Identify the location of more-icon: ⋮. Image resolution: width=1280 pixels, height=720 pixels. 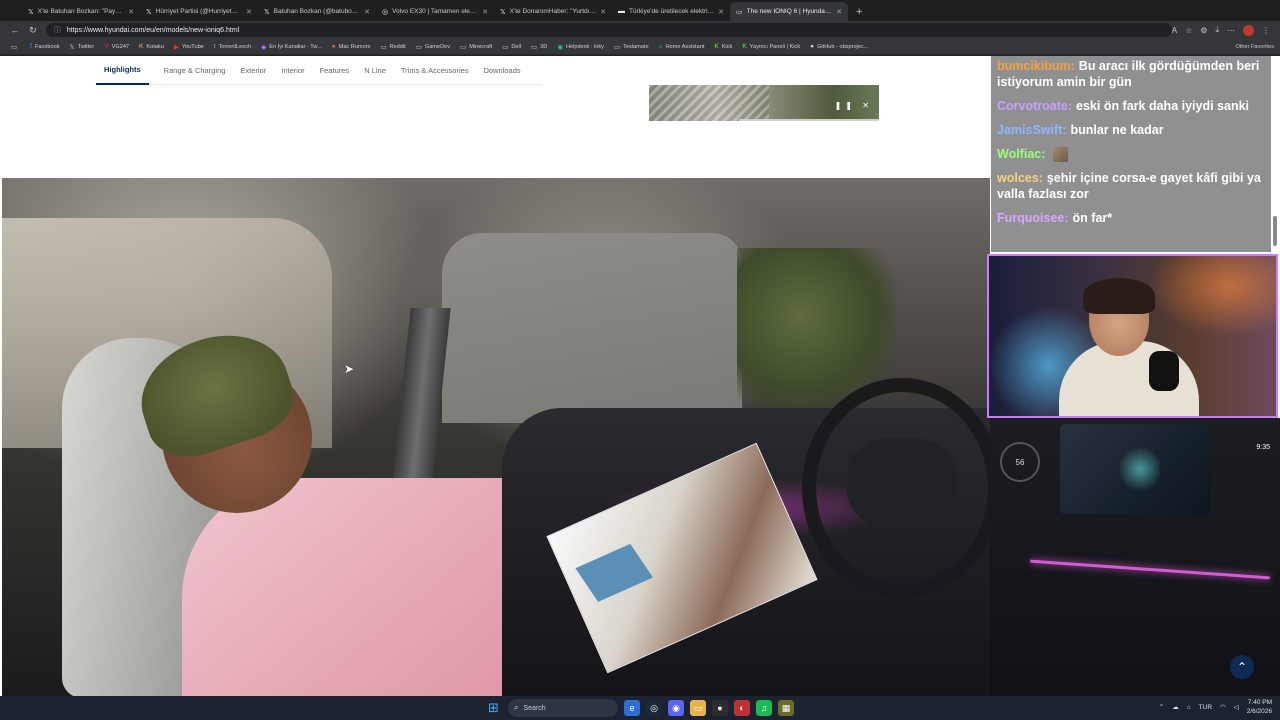
(1266, 30).